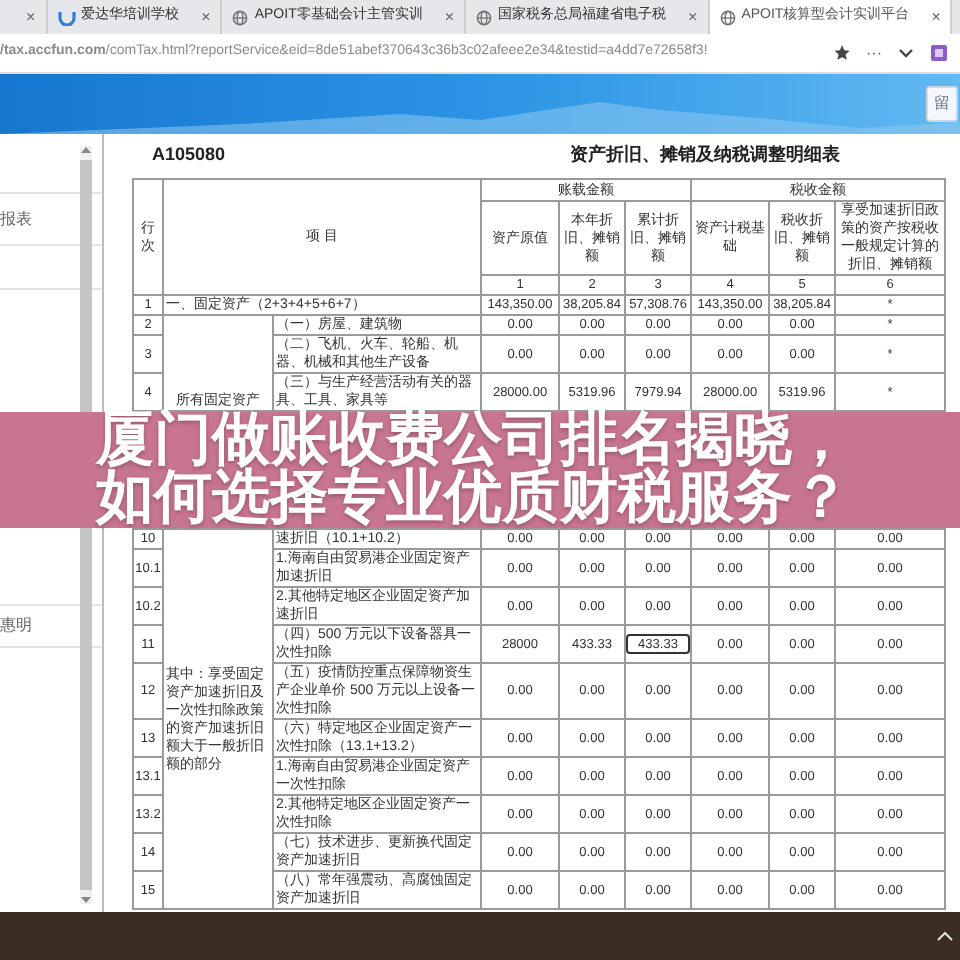 The image size is (960, 960). Describe the element at coordinates (705, 155) in the screenshot. I see `form-title: 资产折旧、摊销及纳税调整明细表` at that location.